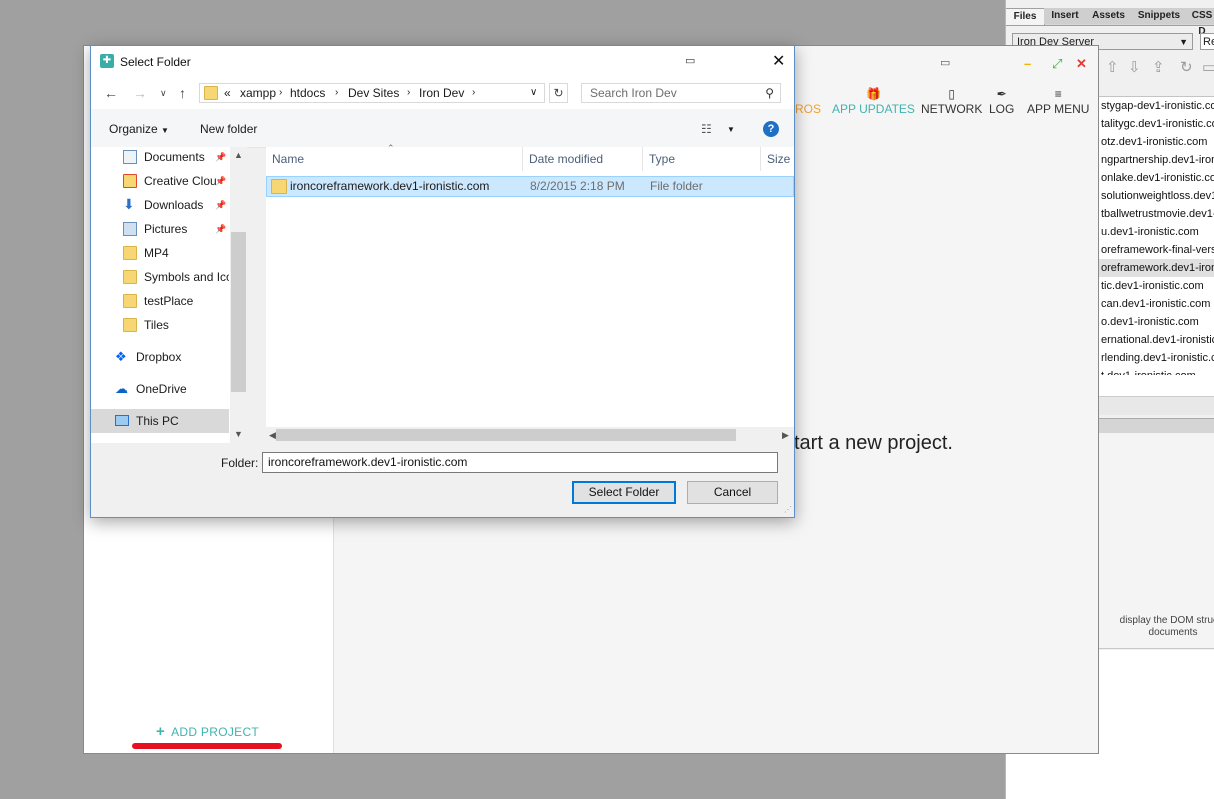 This screenshot has height=799, width=1214. Describe the element at coordinates (1186, 67) in the screenshot. I see `sync-icon: ↻` at that location.